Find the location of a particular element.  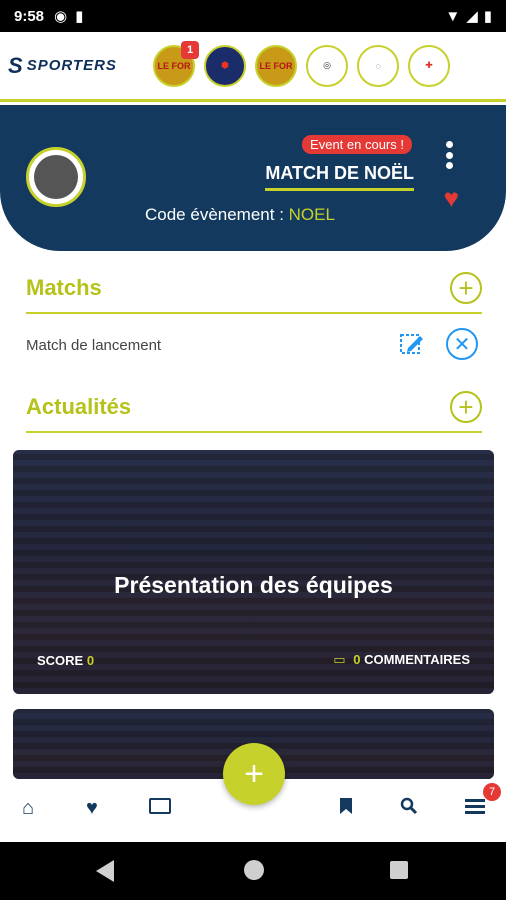

section-title: Actualités is located at coordinates (79, 406).